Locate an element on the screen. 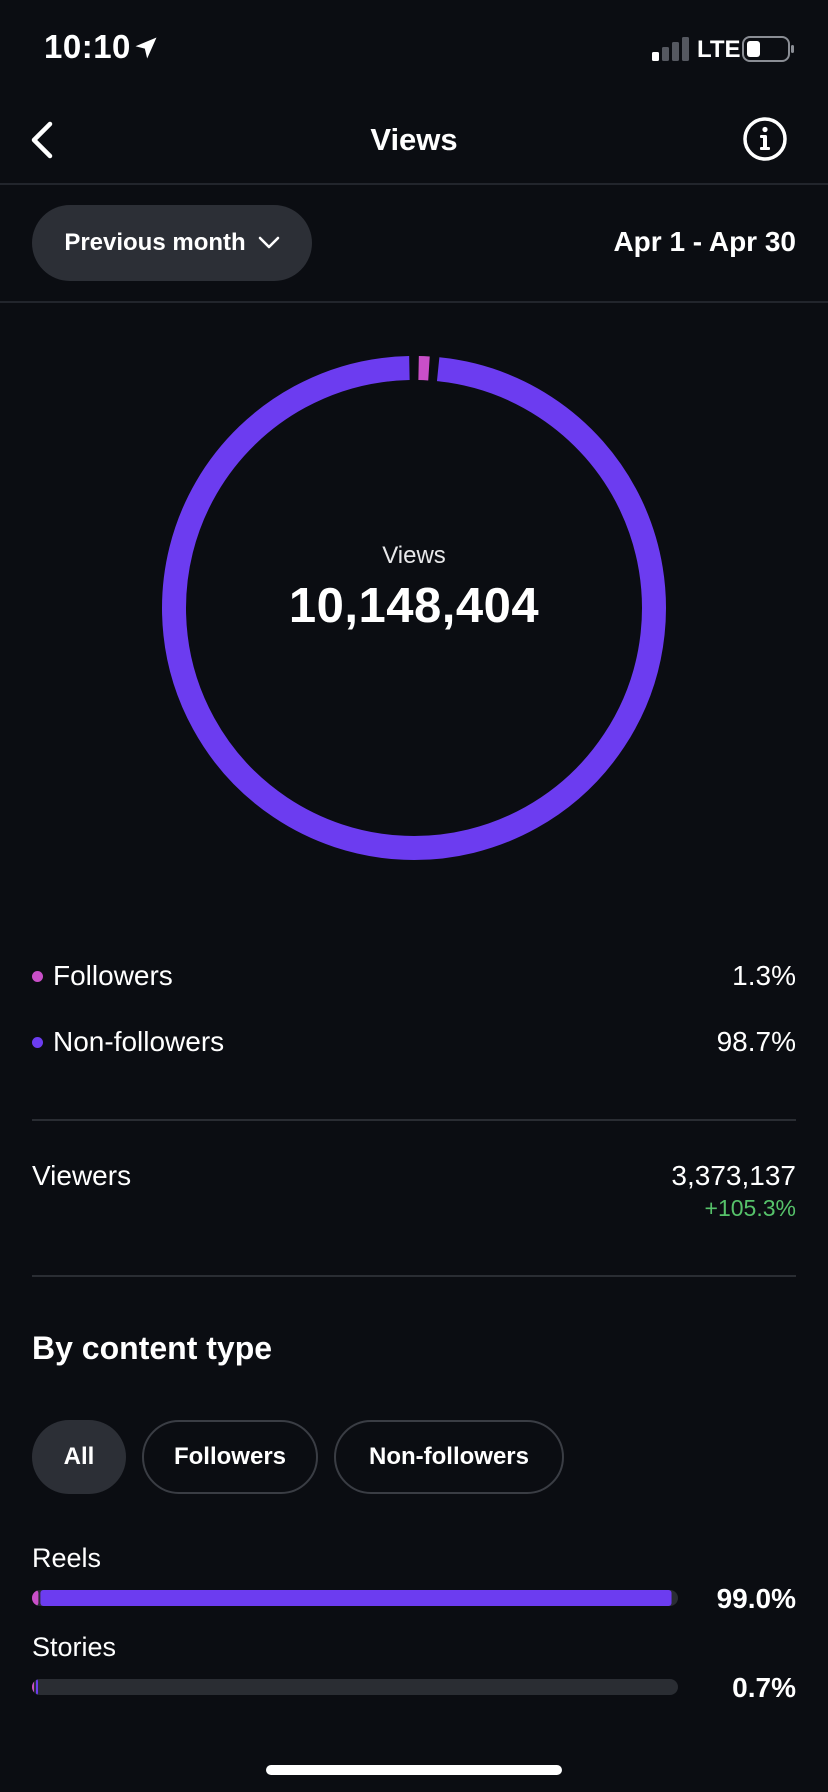 Image resolution: width=828 pixels, height=1792 pixels. content-type-label-stories: Stories is located at coordinates (74, 1647).